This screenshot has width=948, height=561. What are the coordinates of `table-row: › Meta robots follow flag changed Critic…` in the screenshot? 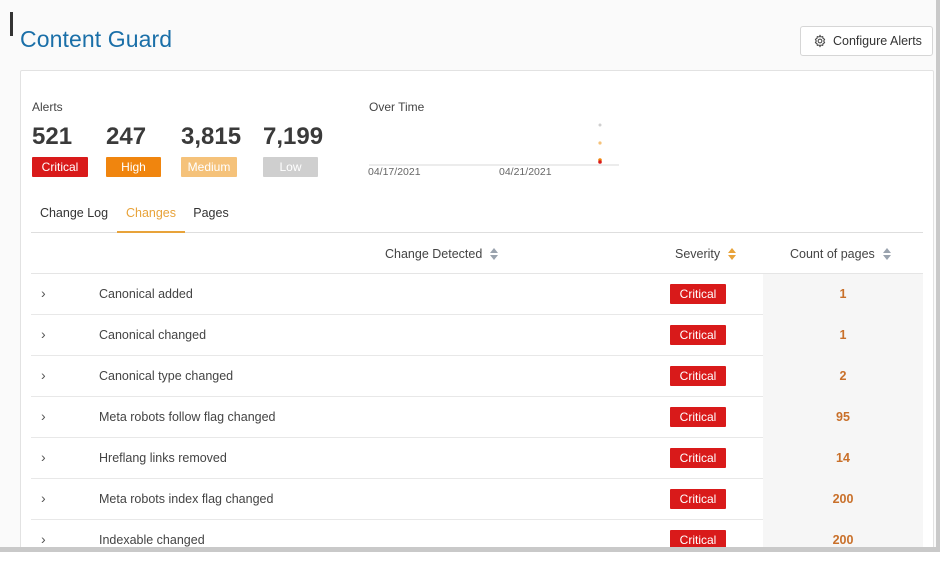 It's located at (477, 417).